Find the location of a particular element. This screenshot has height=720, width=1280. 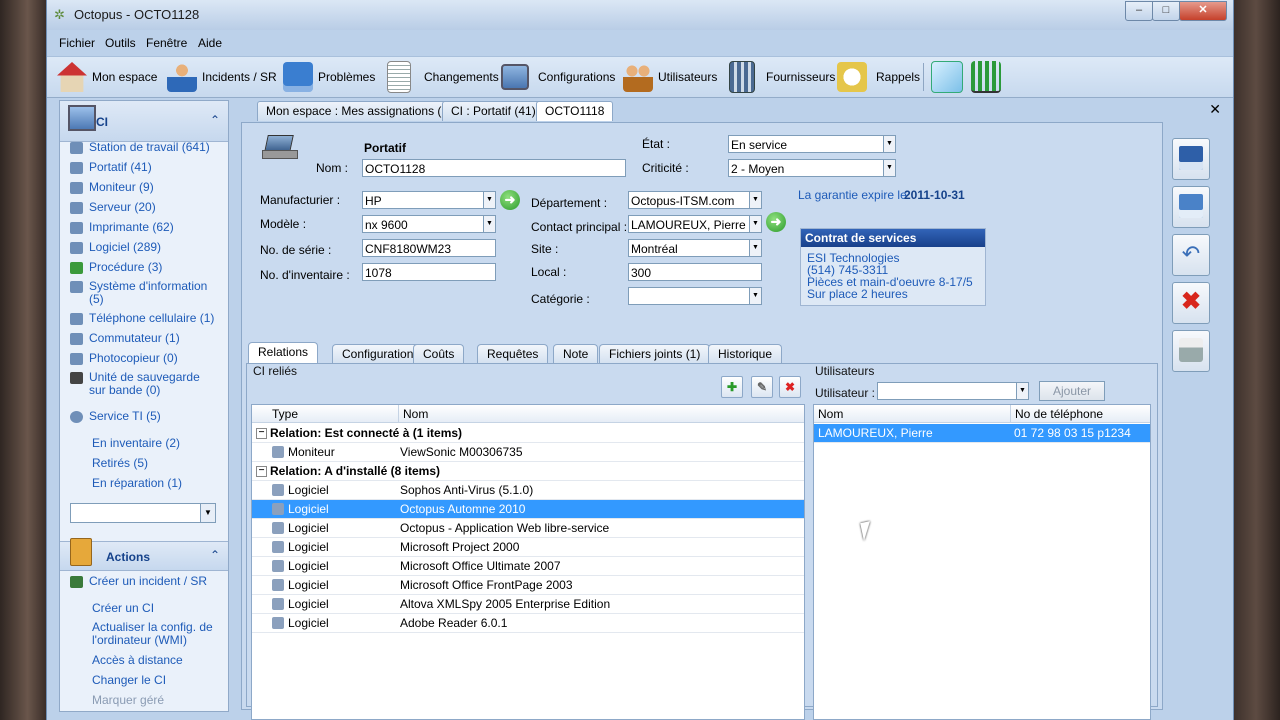

sidebar-item-commutateur: Commutateur (1) is located at coordinates (125, 338).